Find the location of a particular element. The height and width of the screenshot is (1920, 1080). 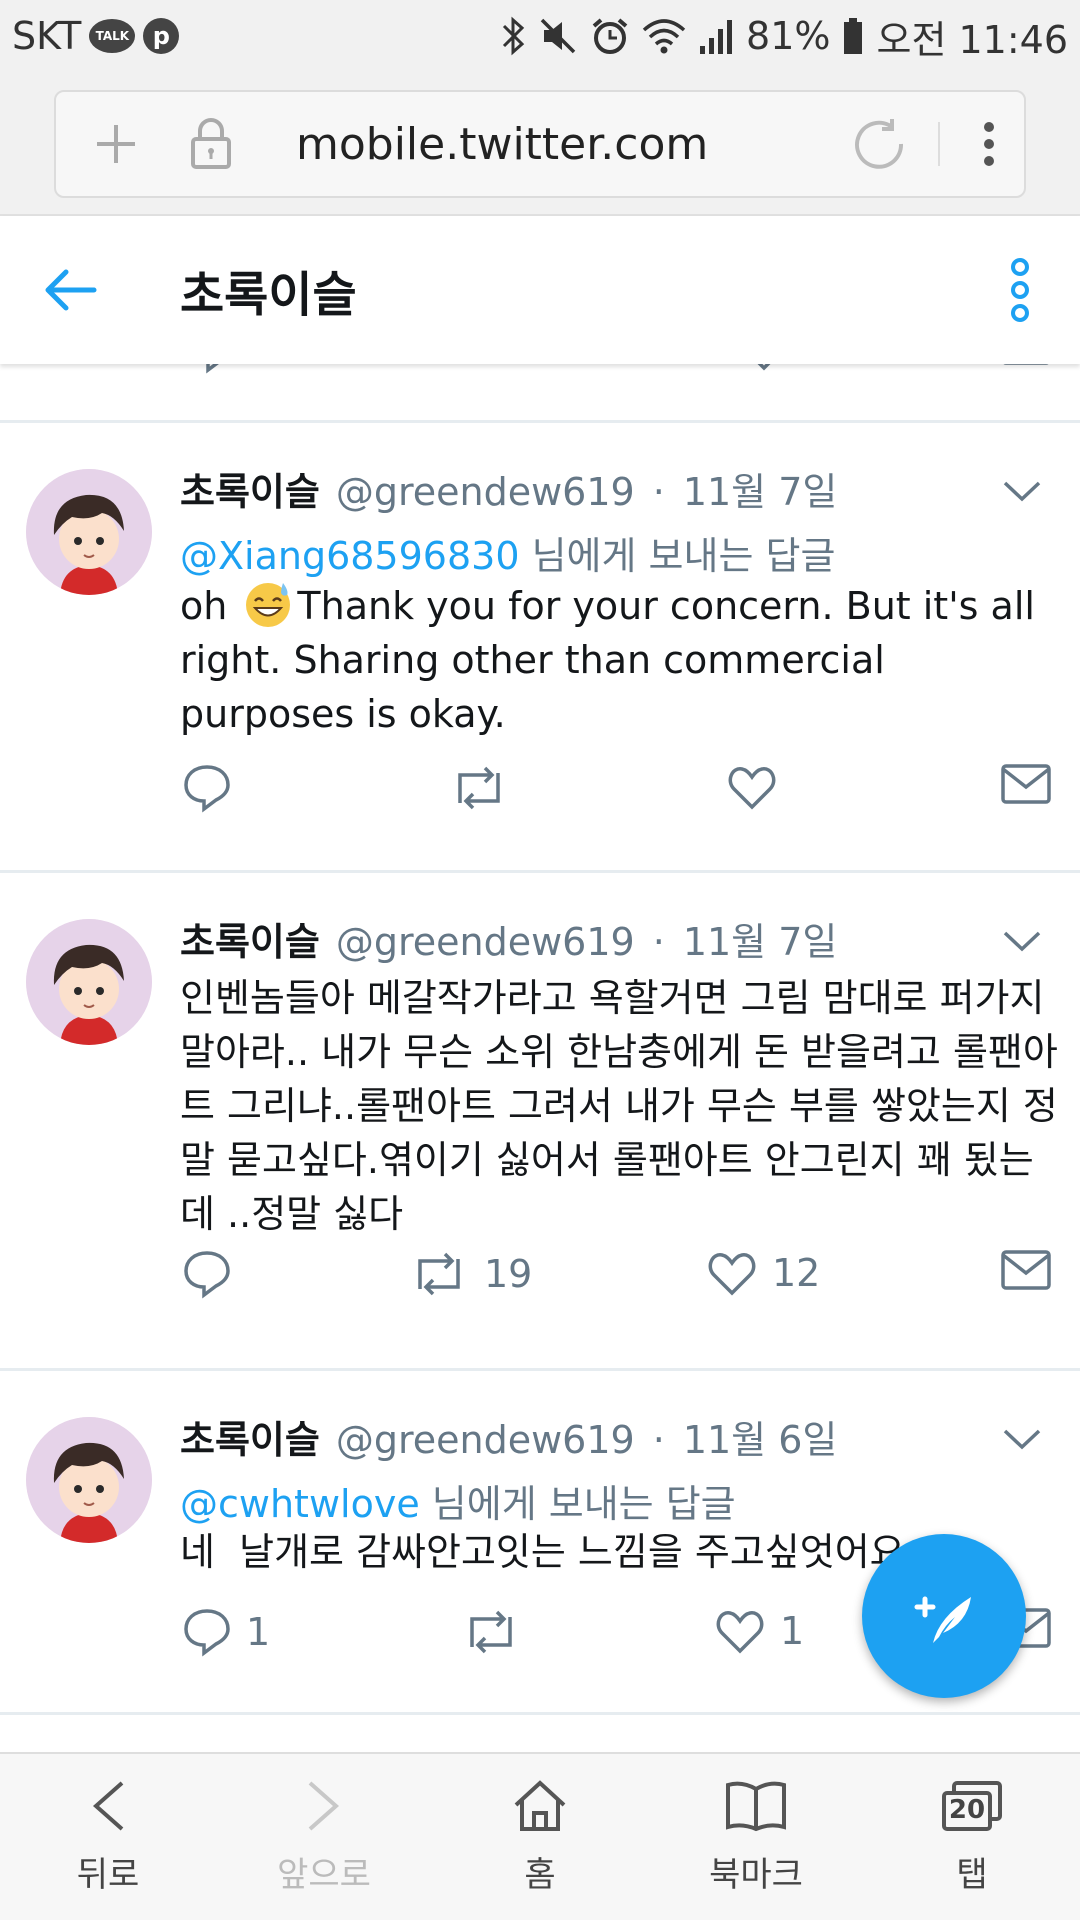

status-bar: SKT TALK p 81% 오전 11:46 is located at coordinates (540, 36).